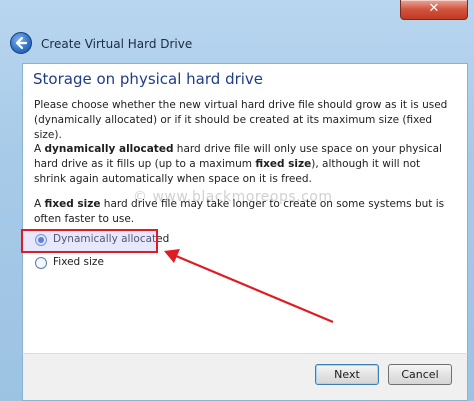 The height and width of the screenshot is (401, 474). I want to click on annotation-arrow-icon, so click(249, 286).